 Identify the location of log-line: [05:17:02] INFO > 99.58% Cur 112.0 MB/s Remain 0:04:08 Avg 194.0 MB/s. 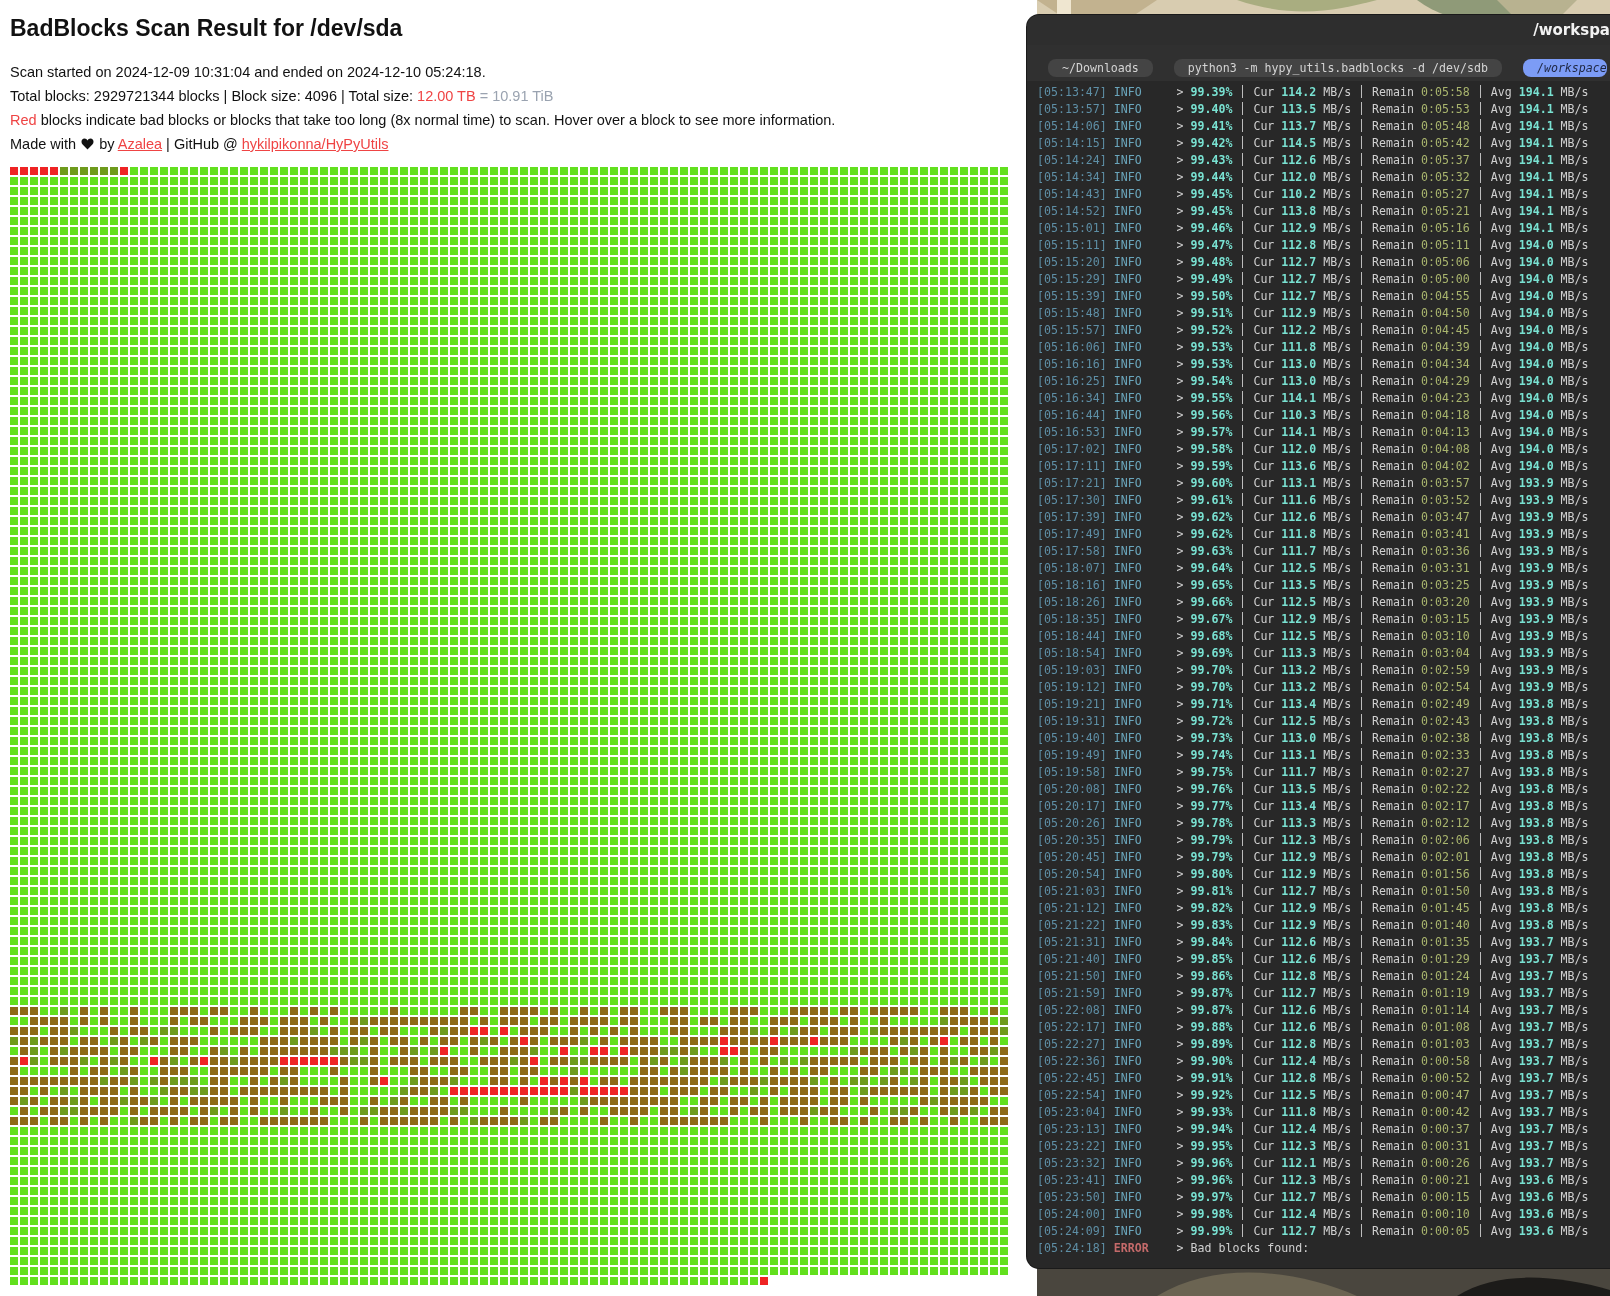
(1313, 449).